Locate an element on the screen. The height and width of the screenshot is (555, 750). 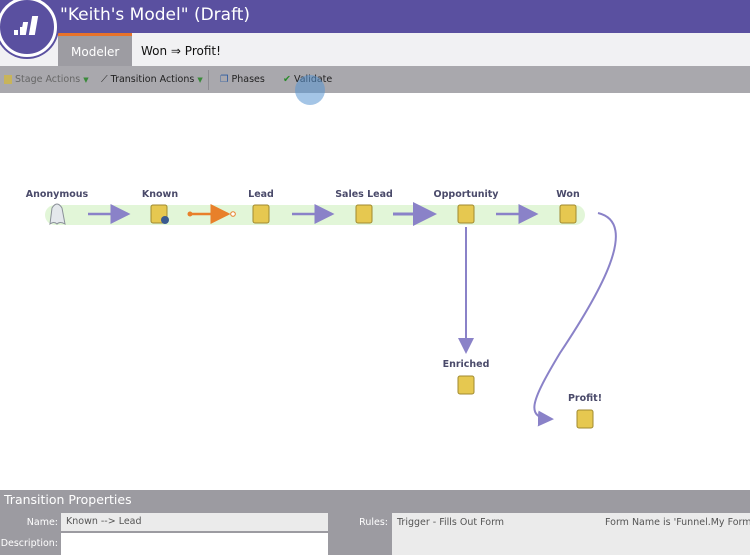
phases-button: ❐ Phases is located at coordinates (242, 79).